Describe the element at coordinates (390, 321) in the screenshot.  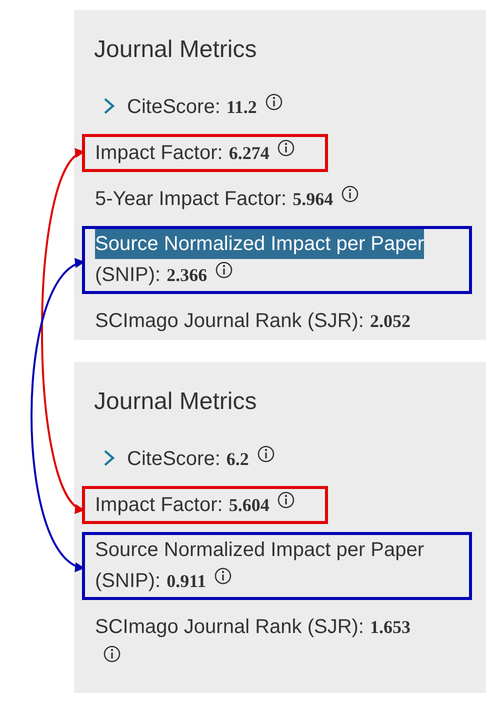
I see `metric-value: 2.052` at that location.